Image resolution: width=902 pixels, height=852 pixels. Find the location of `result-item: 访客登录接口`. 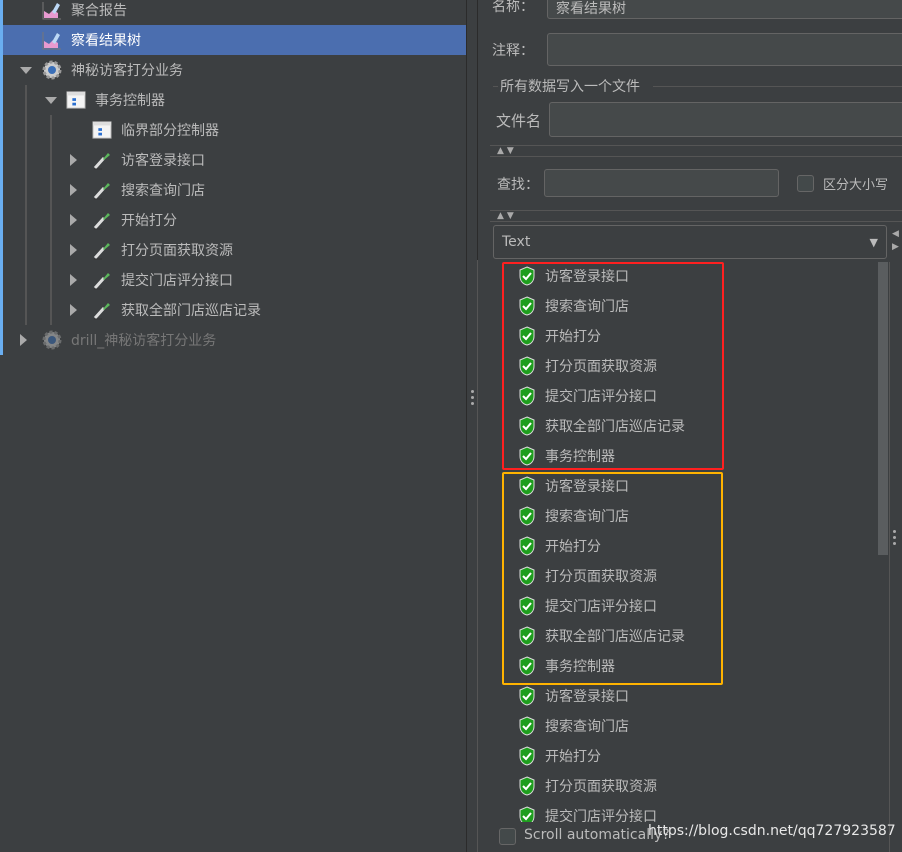

result-item: 访客登录接口 is located at coordinates (573, 696).